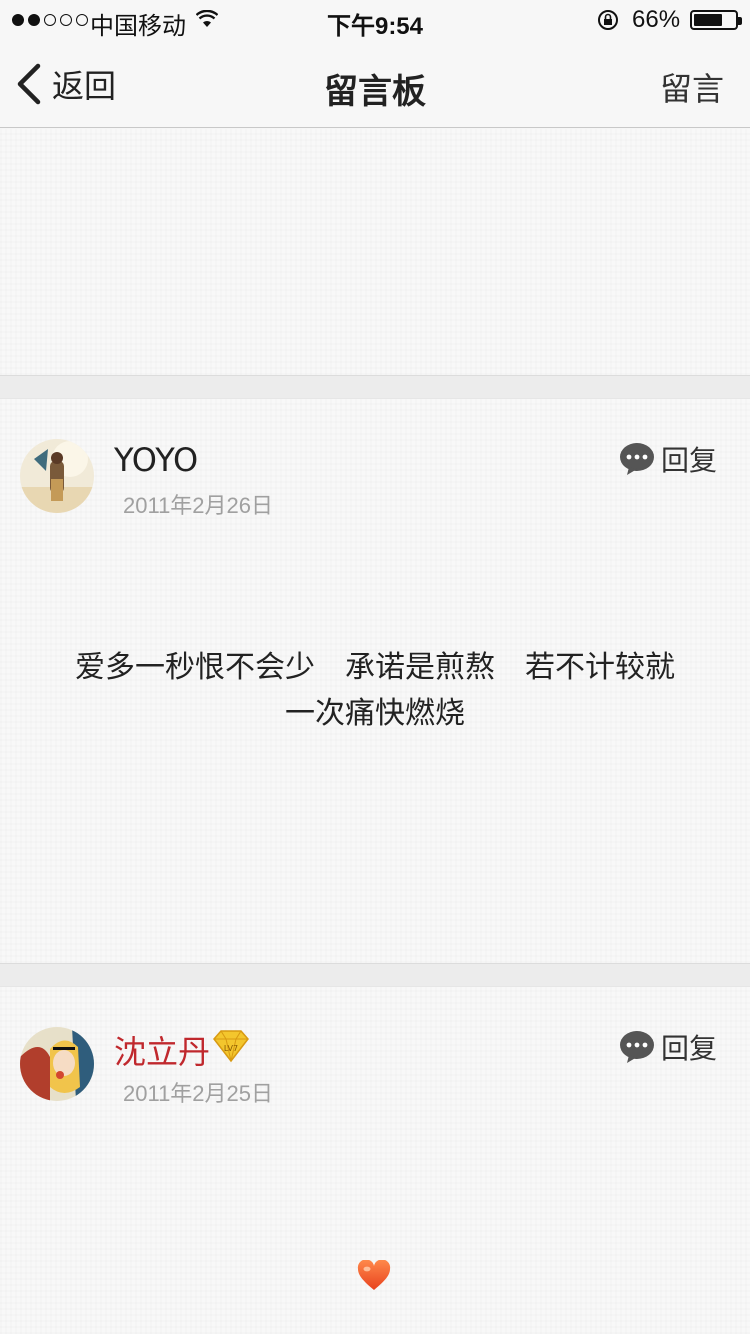 This screenshot has width=750, height=1334. Describe the element at coordinates (608, 20) in the screenshot. I see `rotation-lock-icon` at that location.